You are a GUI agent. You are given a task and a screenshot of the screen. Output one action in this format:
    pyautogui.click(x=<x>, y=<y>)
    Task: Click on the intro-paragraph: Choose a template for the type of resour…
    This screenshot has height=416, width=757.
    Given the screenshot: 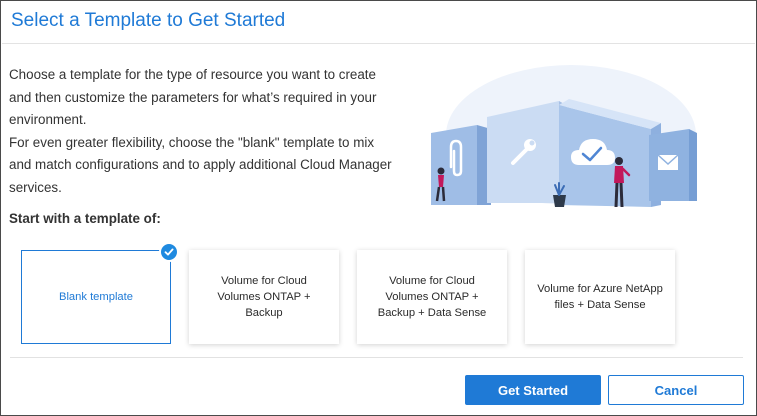 What is the action you would take?
    pyautogui.click(x=193, y=97)
    